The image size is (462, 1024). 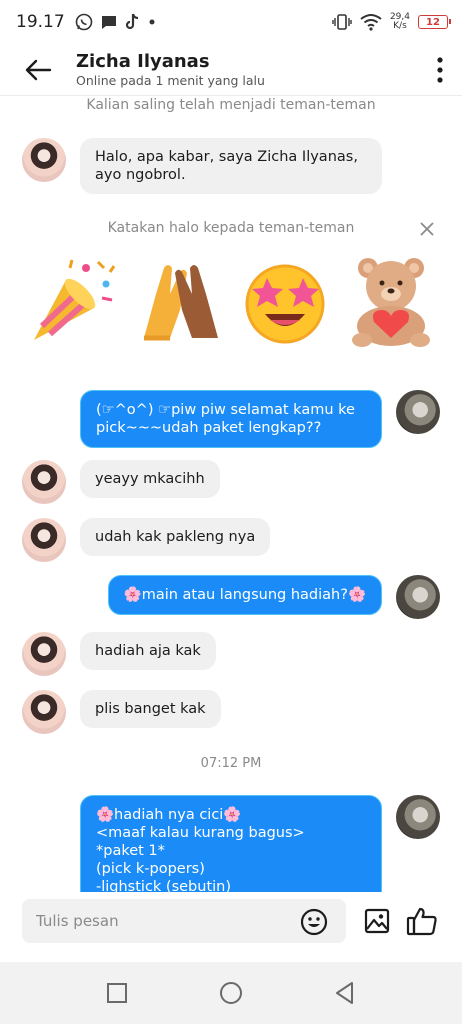 I want to click on network-speed-unit: K/s, so click(x=400, y=26).